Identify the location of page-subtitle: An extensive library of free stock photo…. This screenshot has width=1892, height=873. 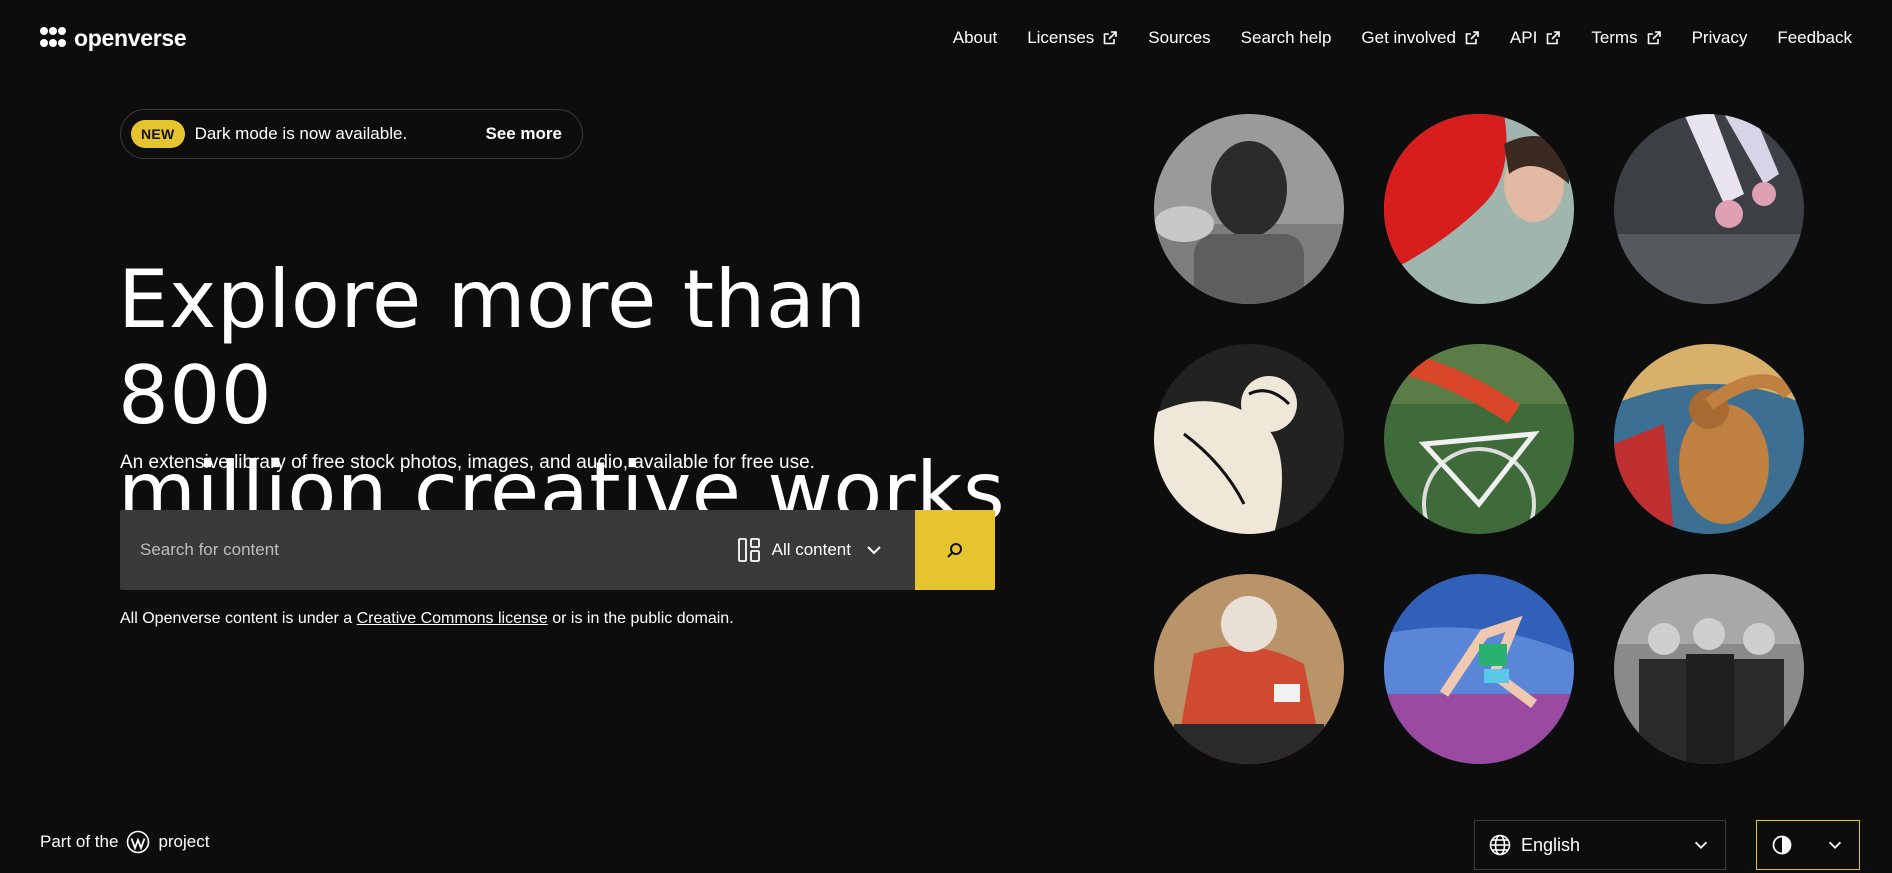
(467, 462).